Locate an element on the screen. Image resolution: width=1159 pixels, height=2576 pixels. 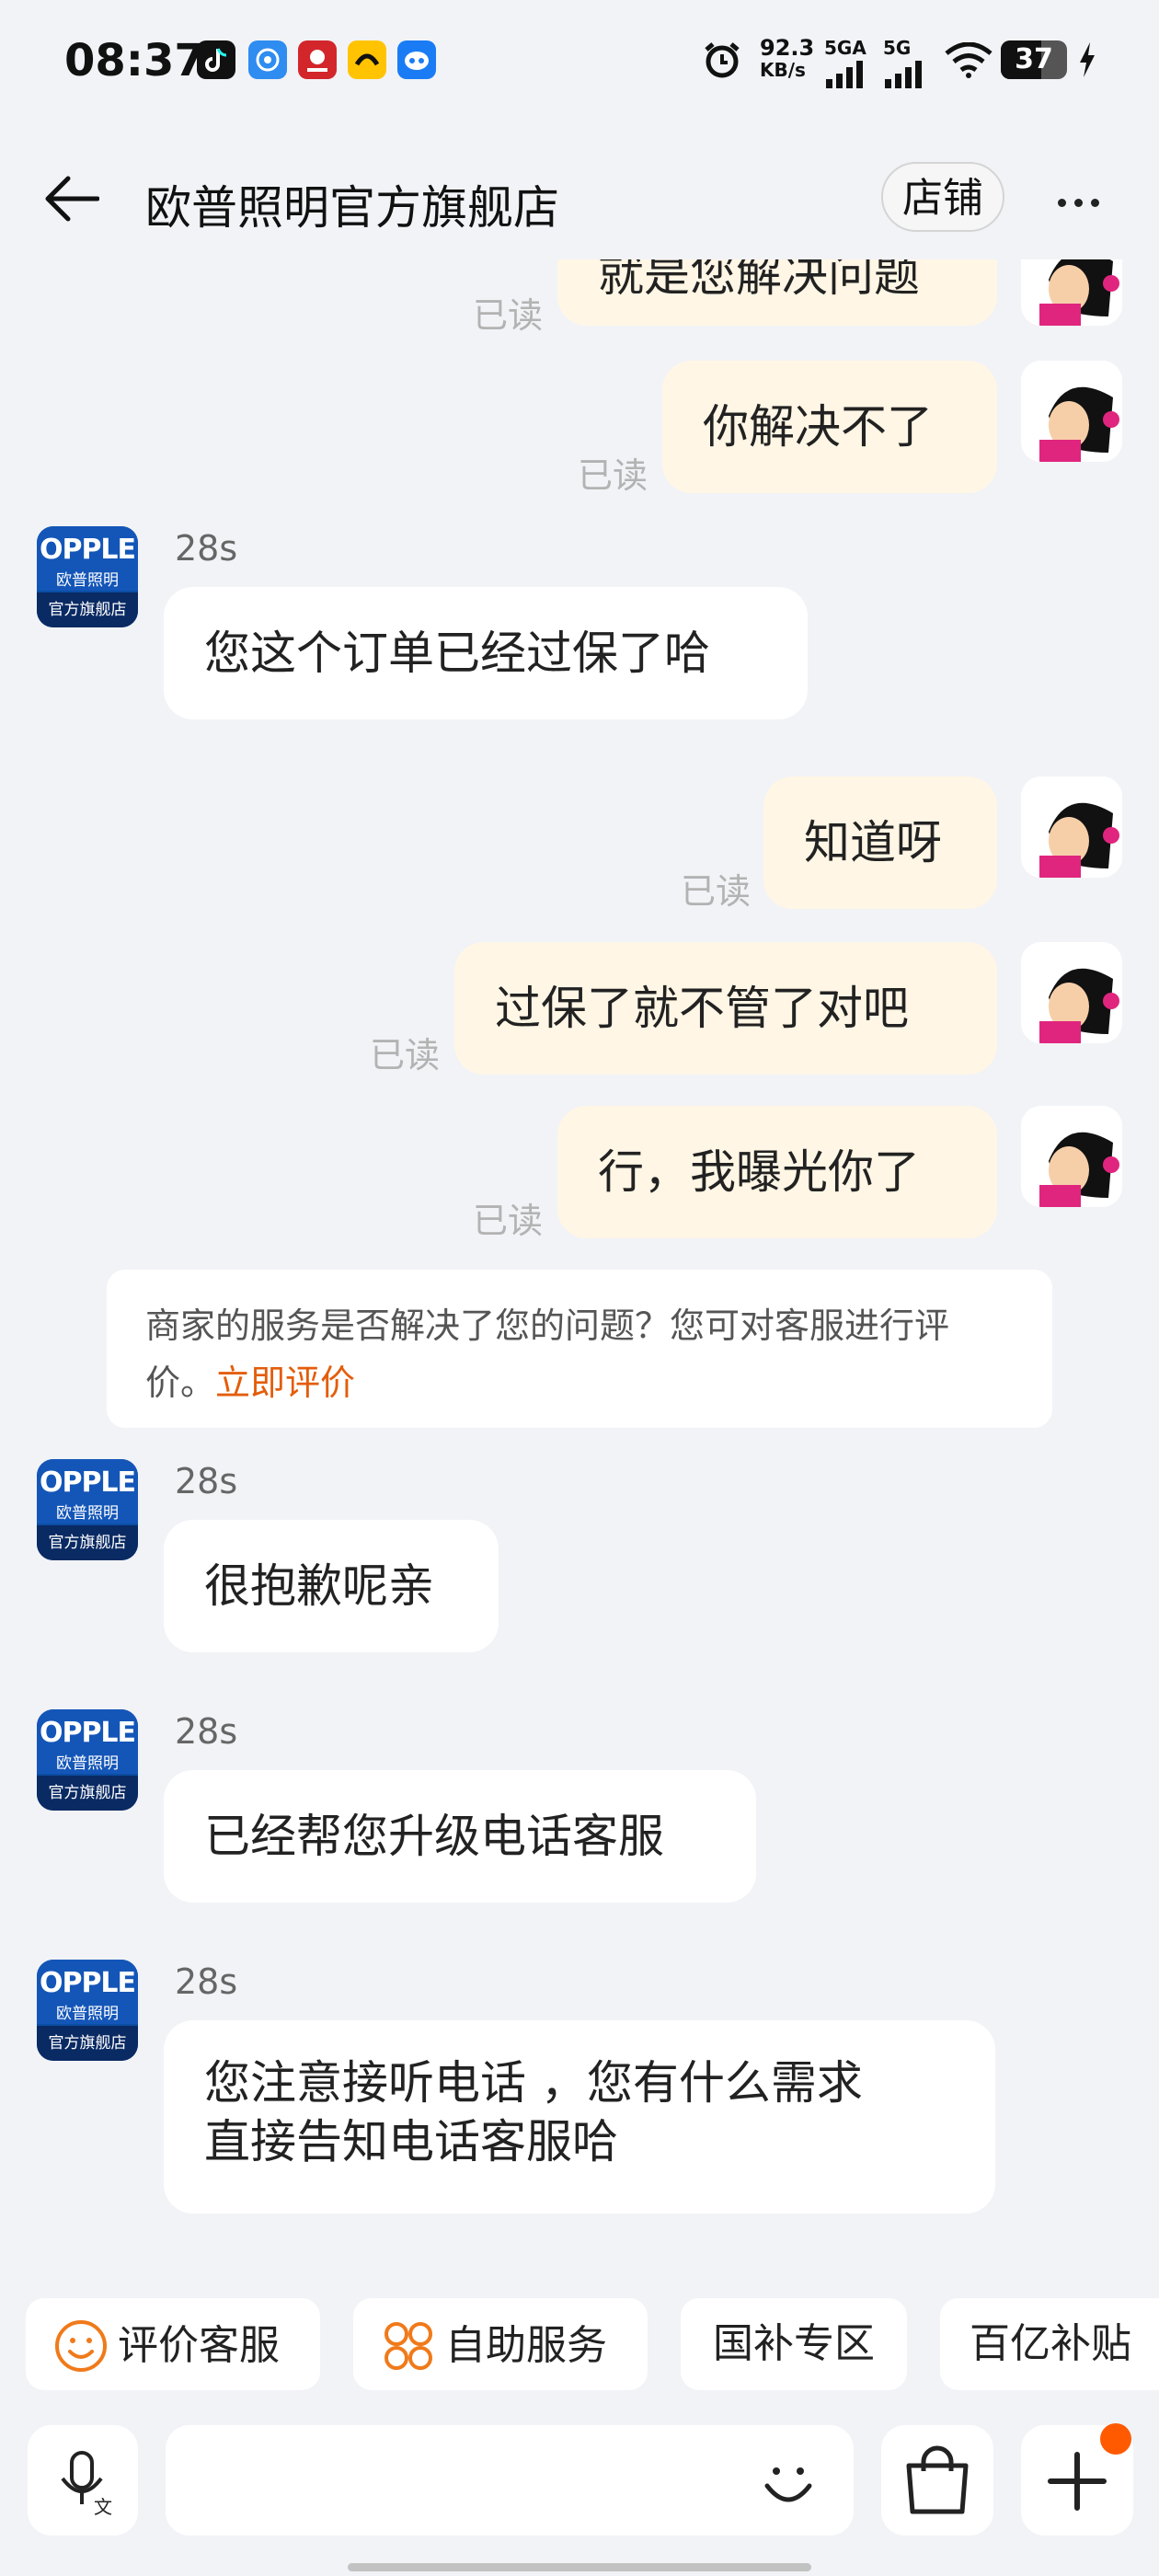
tiktok-app-icon is located at coordinates (216, 59).